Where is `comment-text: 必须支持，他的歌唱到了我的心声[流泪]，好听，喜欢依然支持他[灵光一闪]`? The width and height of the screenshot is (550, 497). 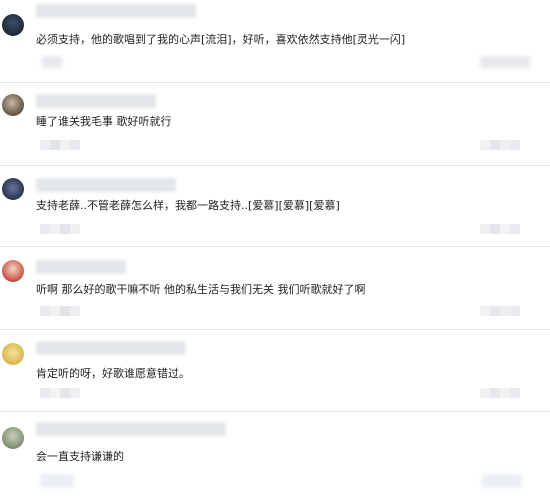
comment-text: 必须支持，他的歌唱到了我的心声[流泪]，好听，喜欢依然支持他[灵光一闪] is located at coordinates (221, 39).